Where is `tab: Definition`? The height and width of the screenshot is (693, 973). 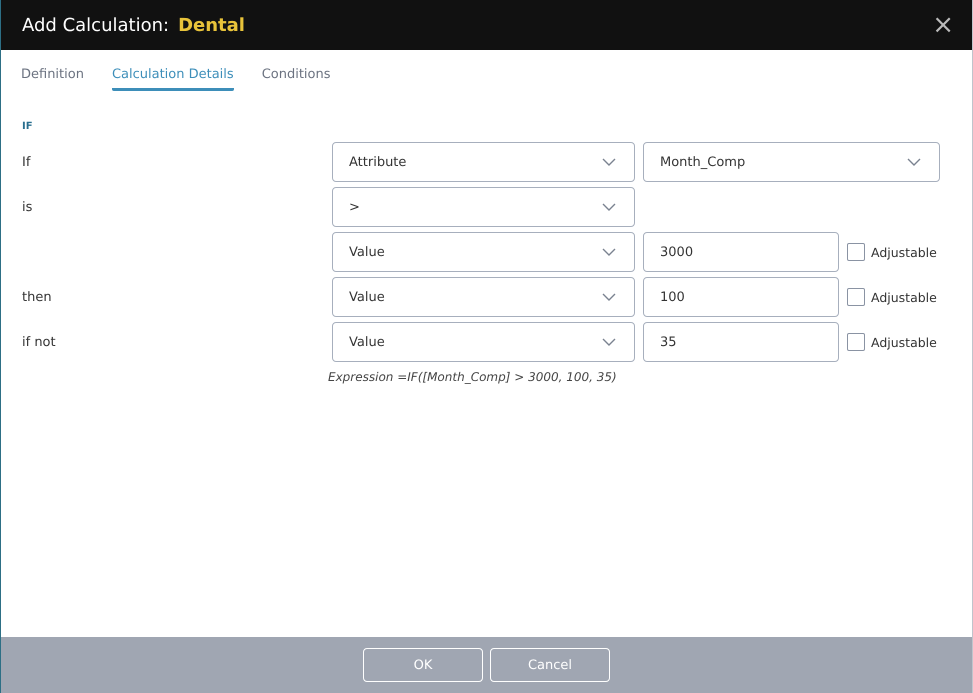 tab: Definition is located at coordinates (52, 78).